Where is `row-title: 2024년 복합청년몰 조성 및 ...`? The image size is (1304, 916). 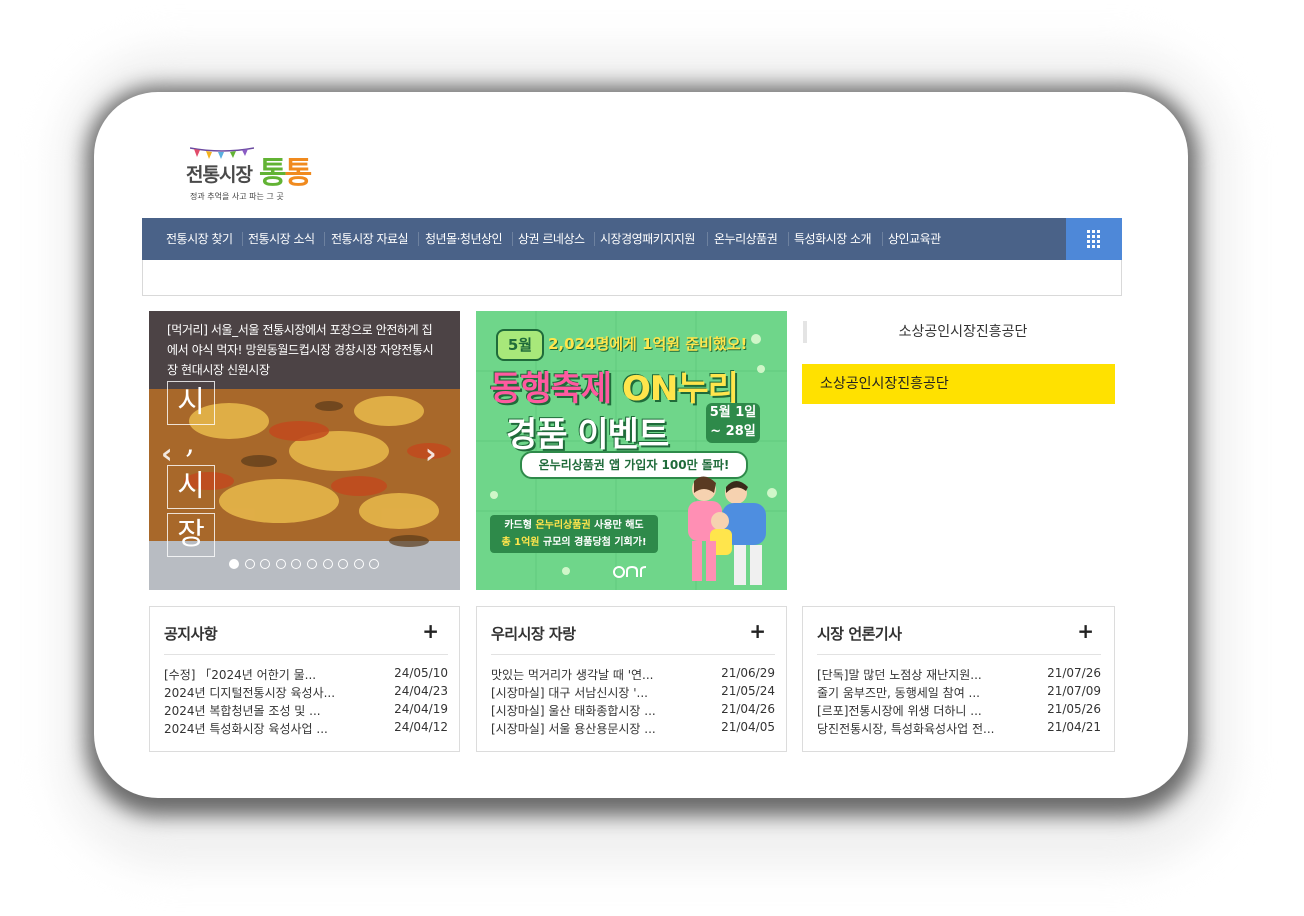
row-title: 2024년 복합청년몰 조성 및 ... is located at coordinates (242, 711).